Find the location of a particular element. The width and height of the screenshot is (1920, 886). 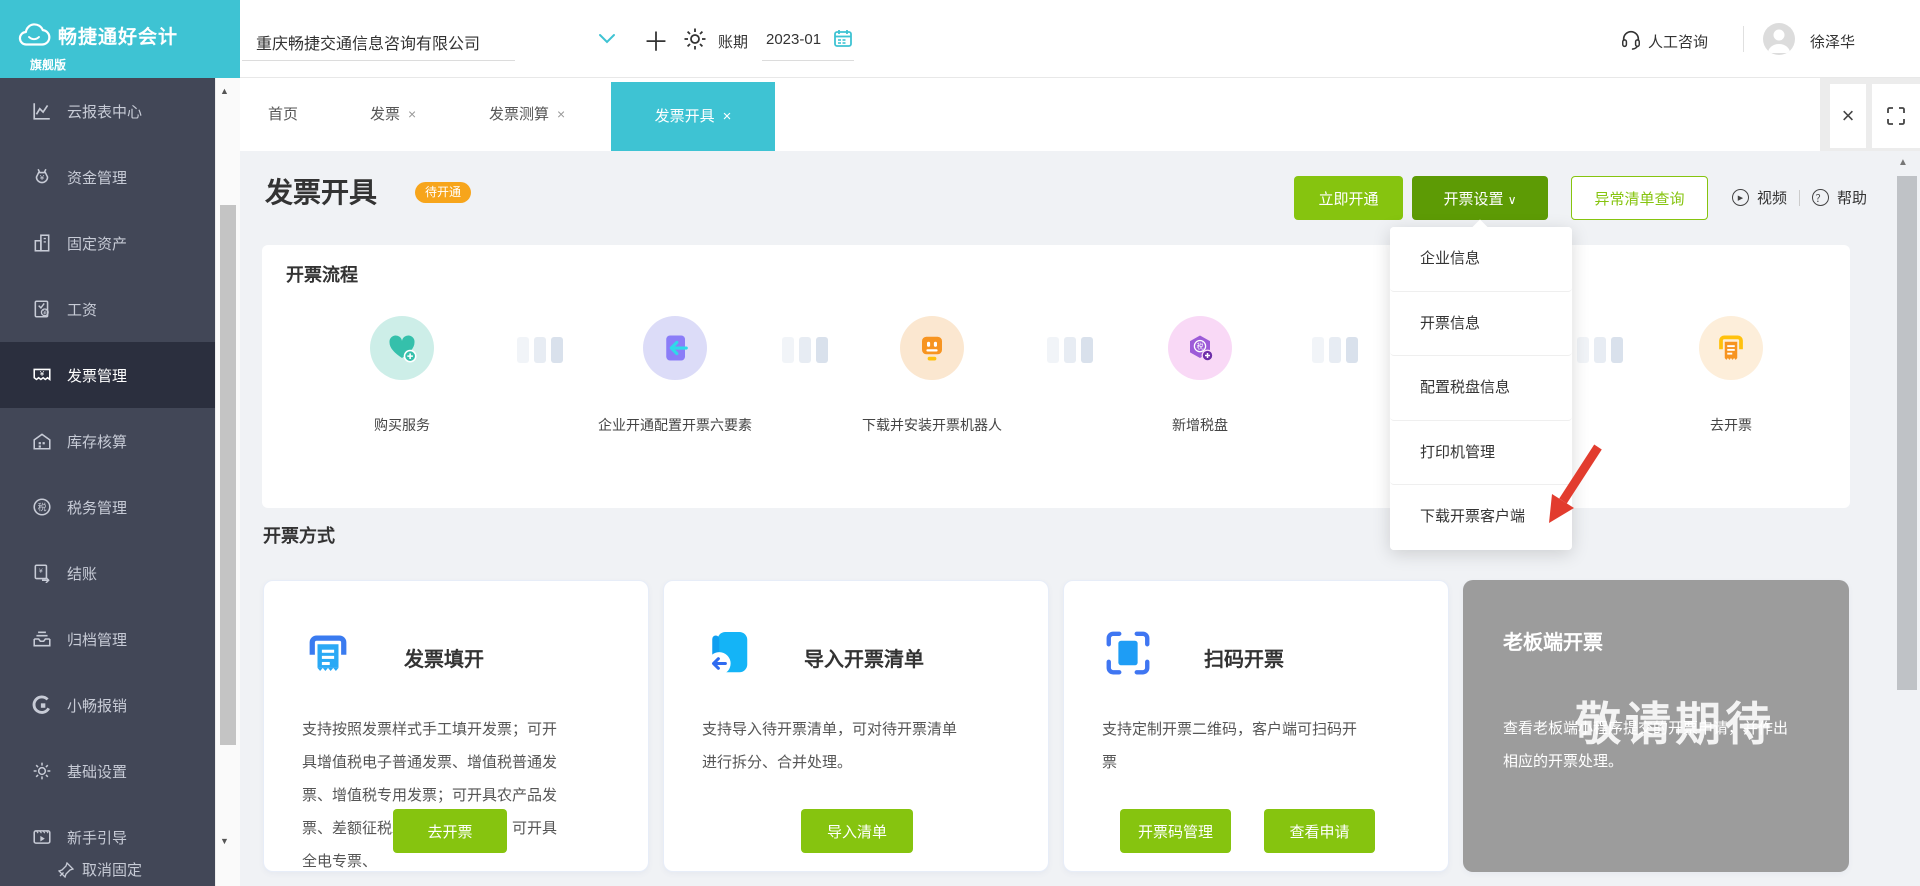

abnormal-list-query-button: 异常清单查询 is located at coordinates (1639, 198).